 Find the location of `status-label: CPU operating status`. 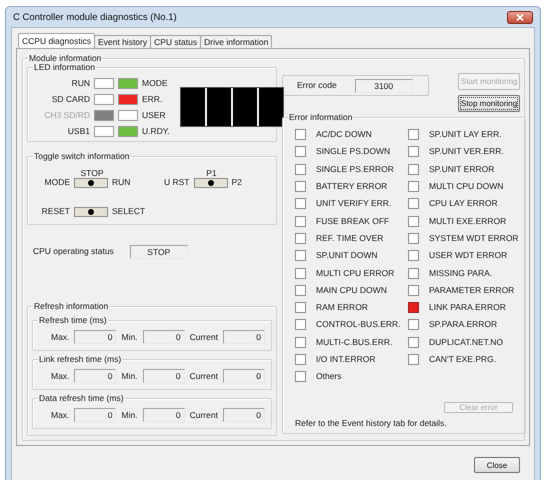

status-label: CPU operating status is located at coordinates (73, 252).